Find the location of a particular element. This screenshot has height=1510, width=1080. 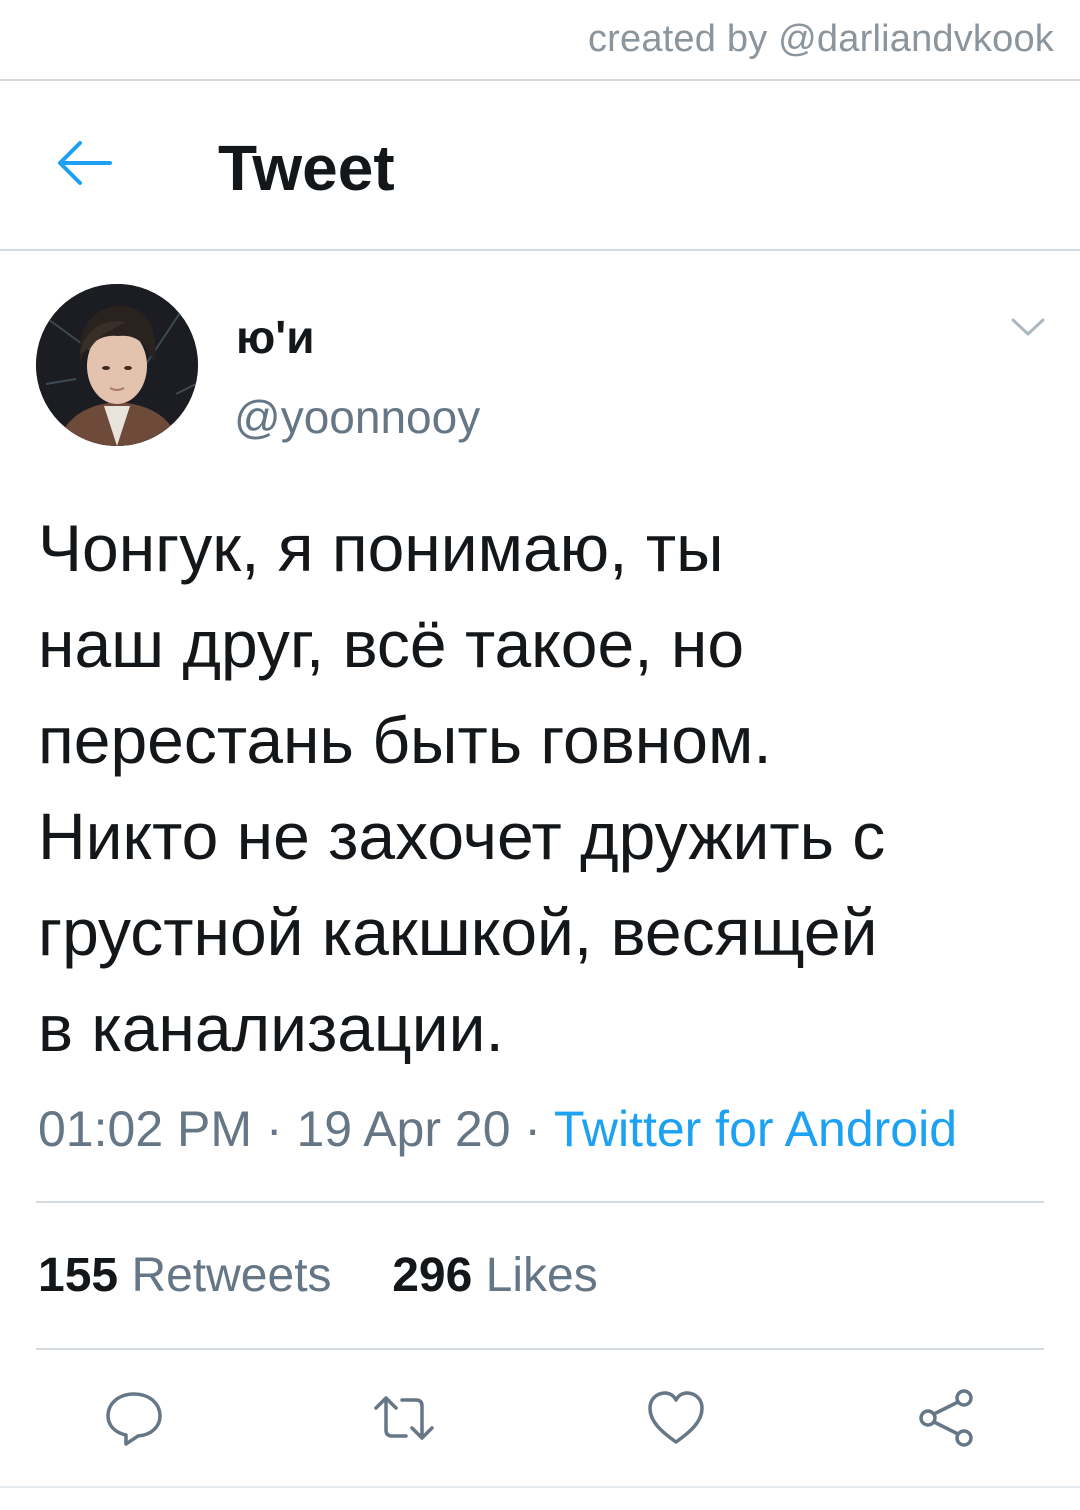

reply-button is located at coordinates (134, 1418).